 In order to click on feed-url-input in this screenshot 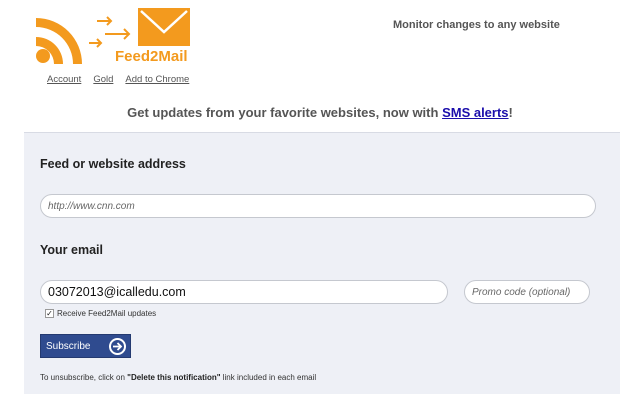, I will do `click(318, 206)`.